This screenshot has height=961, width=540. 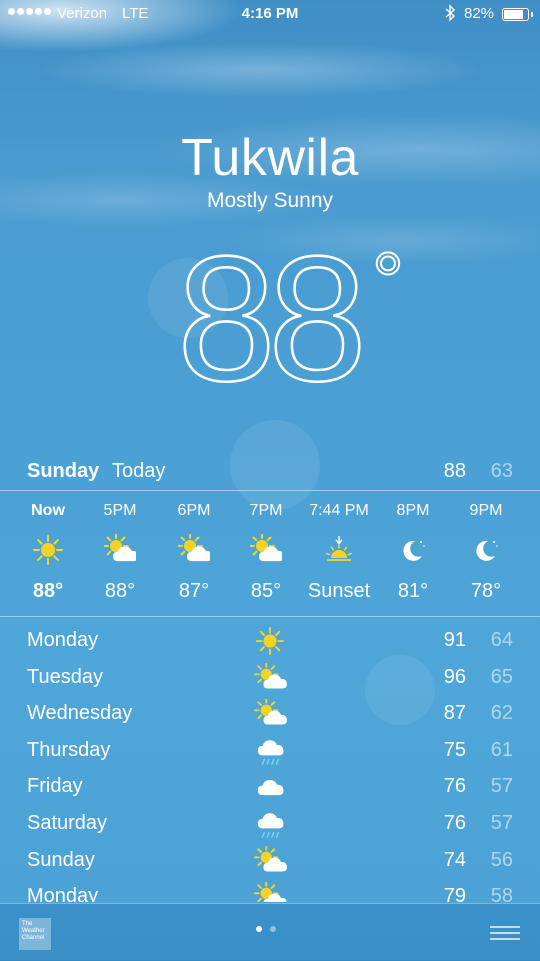 I want to click on daily-row: Sunday 74 56, so click(x=270, y=860).